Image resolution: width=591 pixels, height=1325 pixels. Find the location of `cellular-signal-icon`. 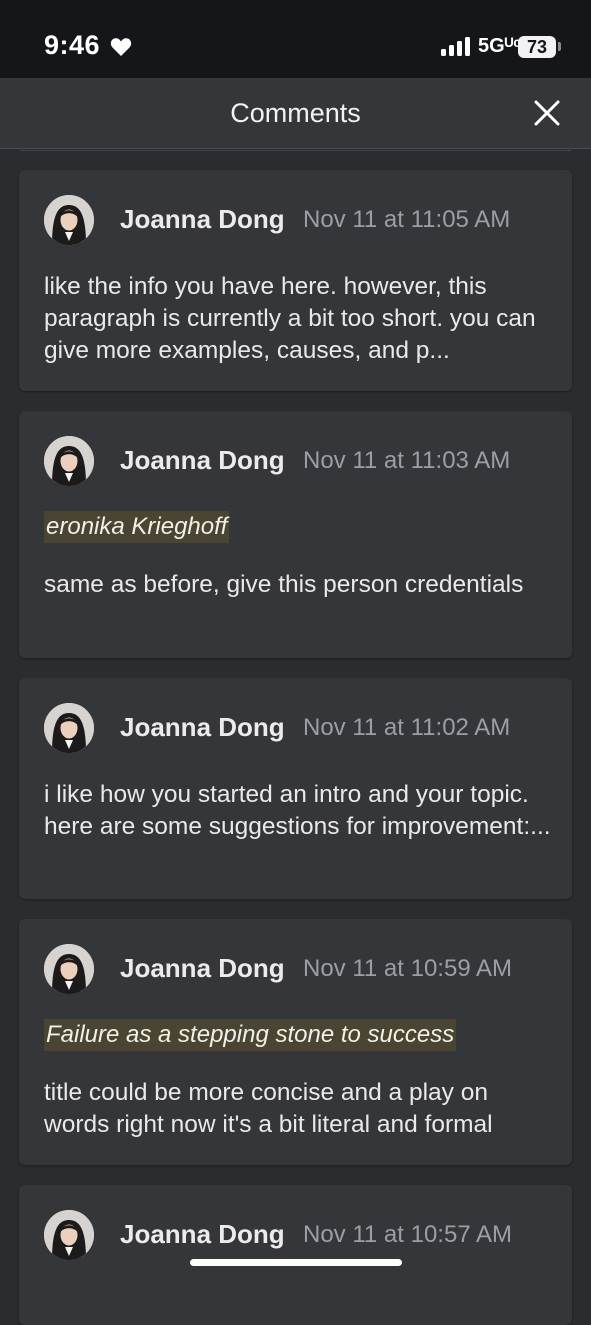

cellular-signal-icon is located at coordinates (455, 46).